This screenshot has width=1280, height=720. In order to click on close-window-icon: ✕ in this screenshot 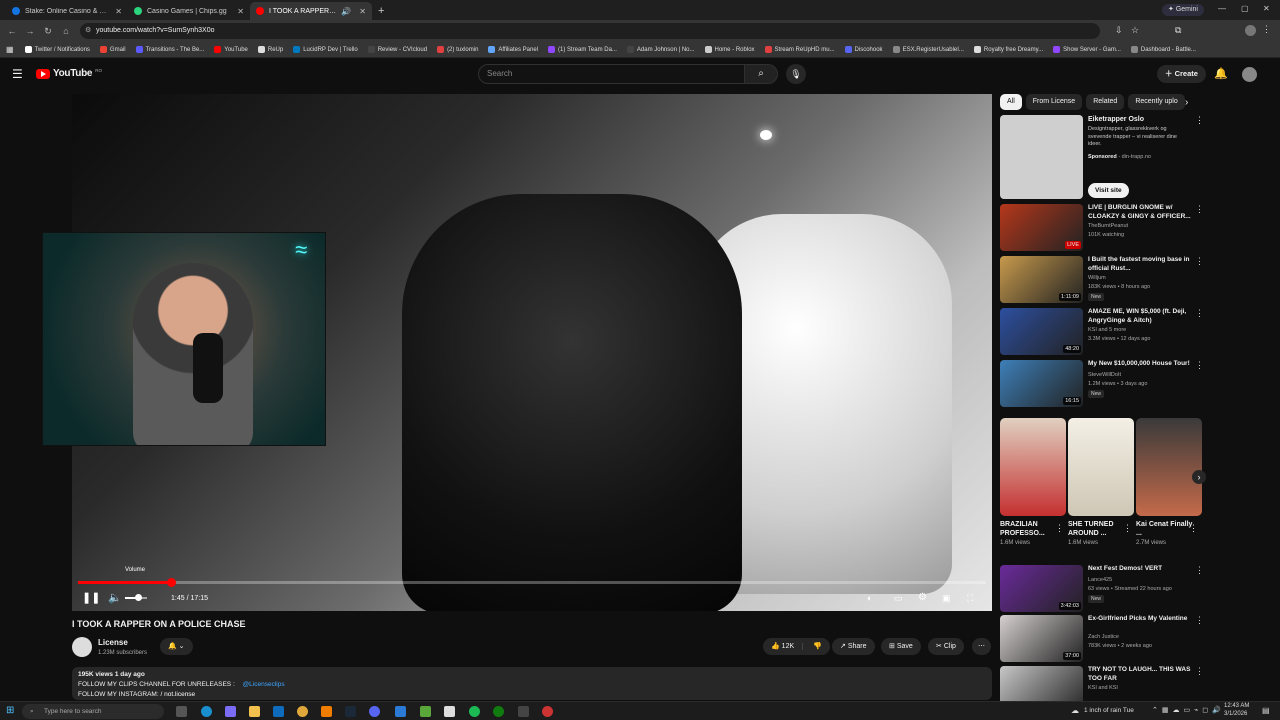, I will do `click(1266, 8)`.